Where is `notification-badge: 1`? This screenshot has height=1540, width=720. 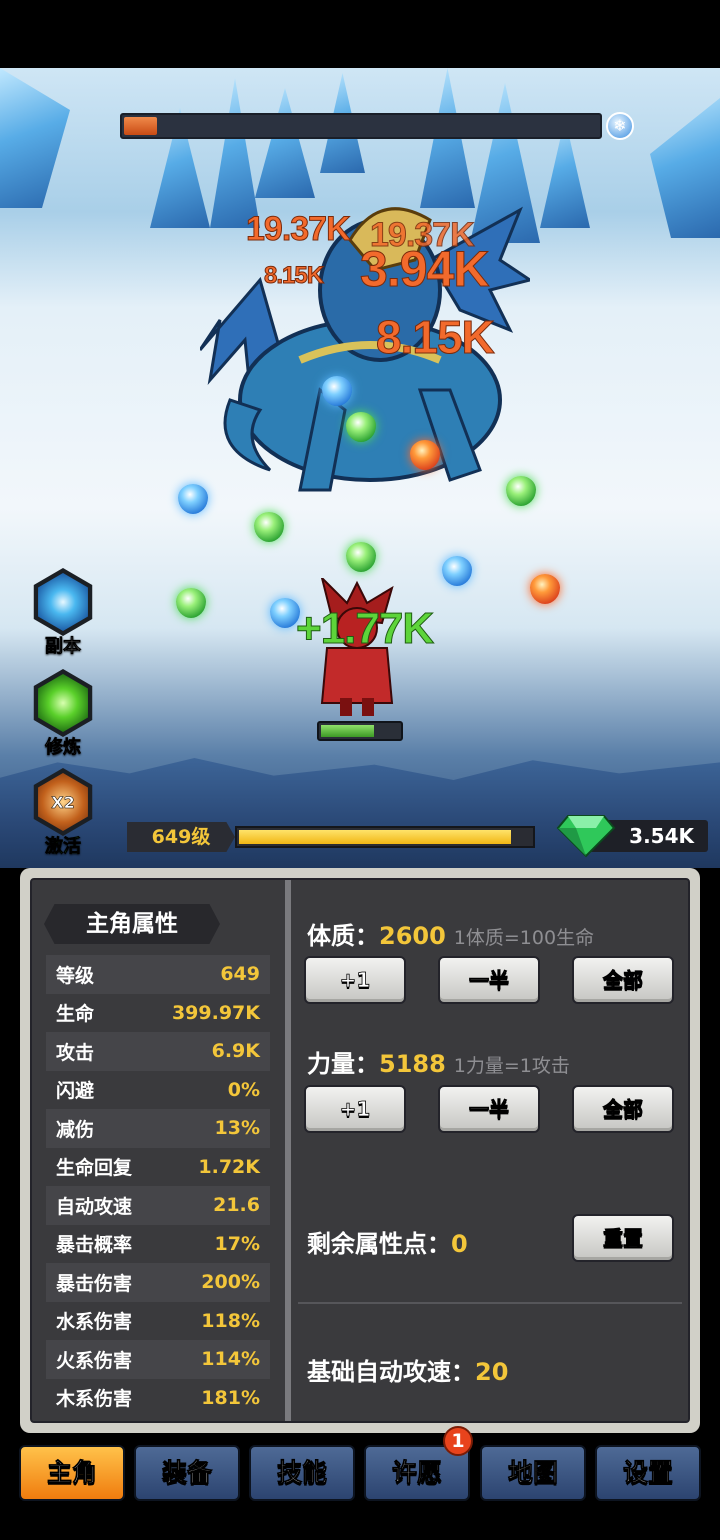
notification-badge: 1 is located at coordinates (458, 1441).